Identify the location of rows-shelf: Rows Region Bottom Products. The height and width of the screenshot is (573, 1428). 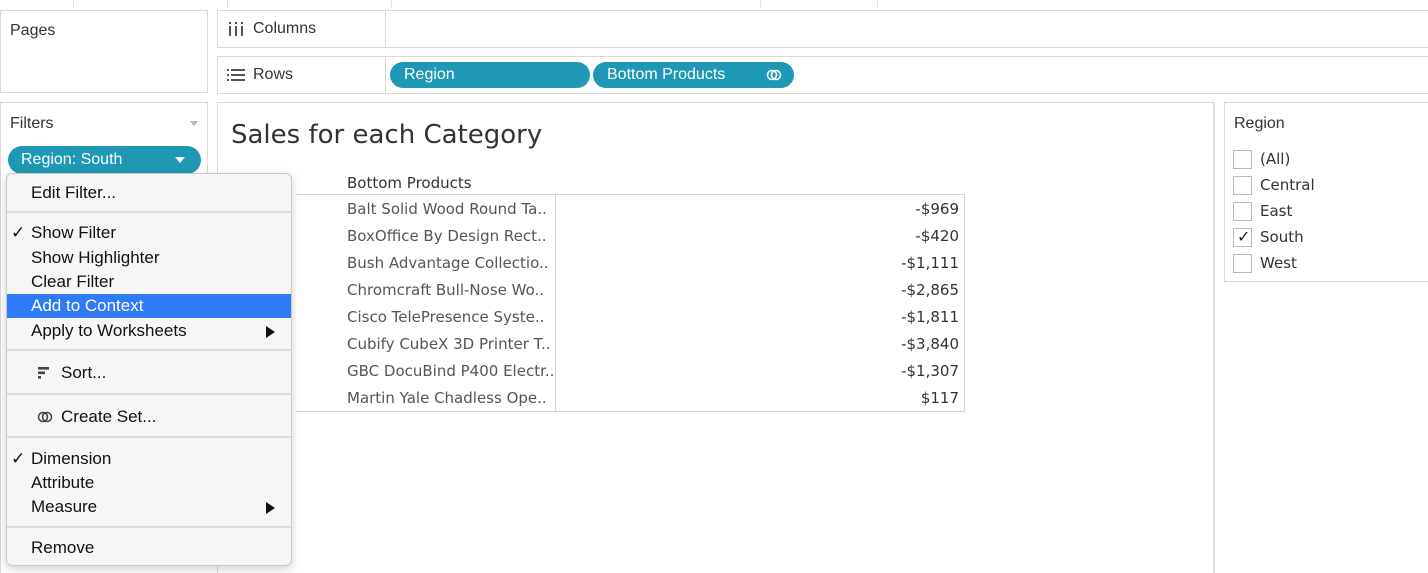
(822, 75).